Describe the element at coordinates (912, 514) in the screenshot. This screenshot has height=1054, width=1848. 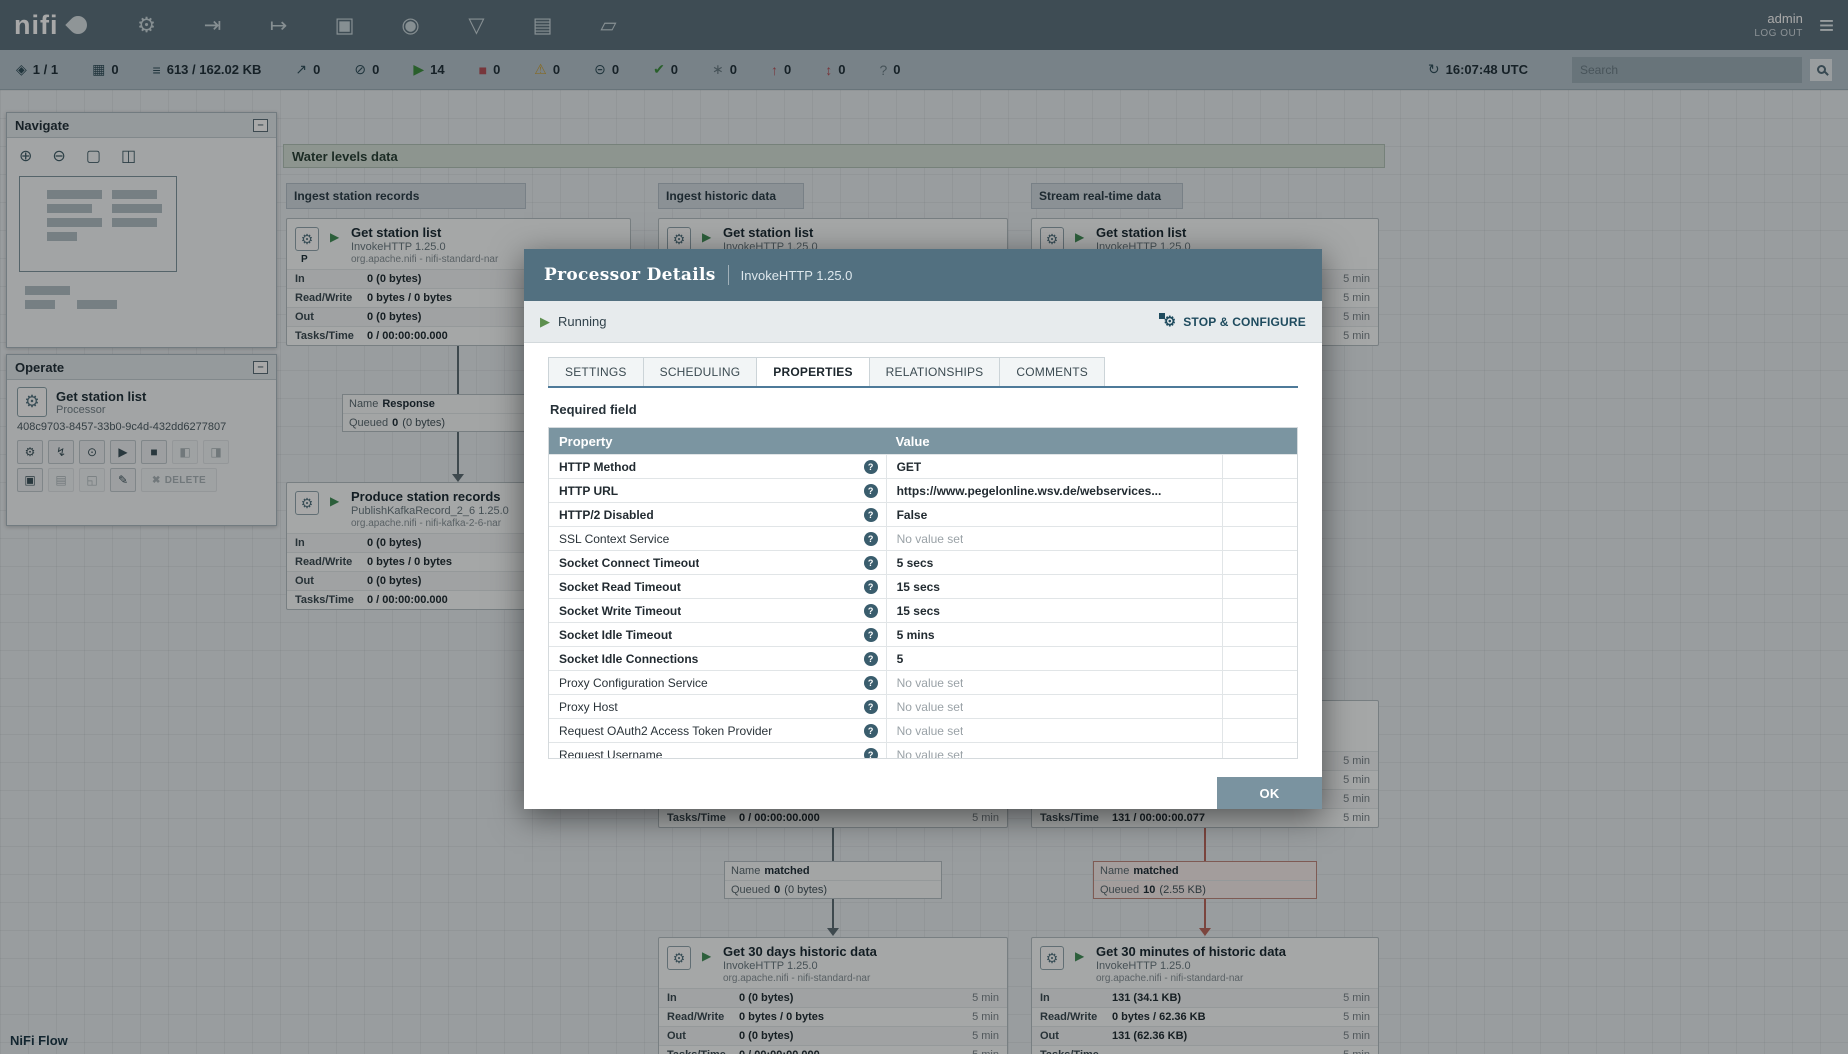
I see `property-value: False` at that location.